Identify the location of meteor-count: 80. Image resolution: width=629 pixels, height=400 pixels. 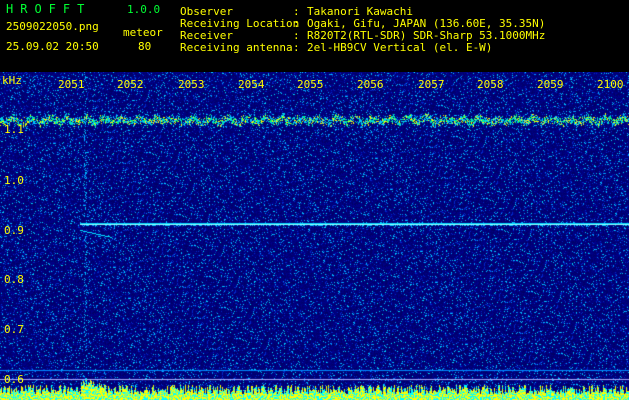
(145, 46).